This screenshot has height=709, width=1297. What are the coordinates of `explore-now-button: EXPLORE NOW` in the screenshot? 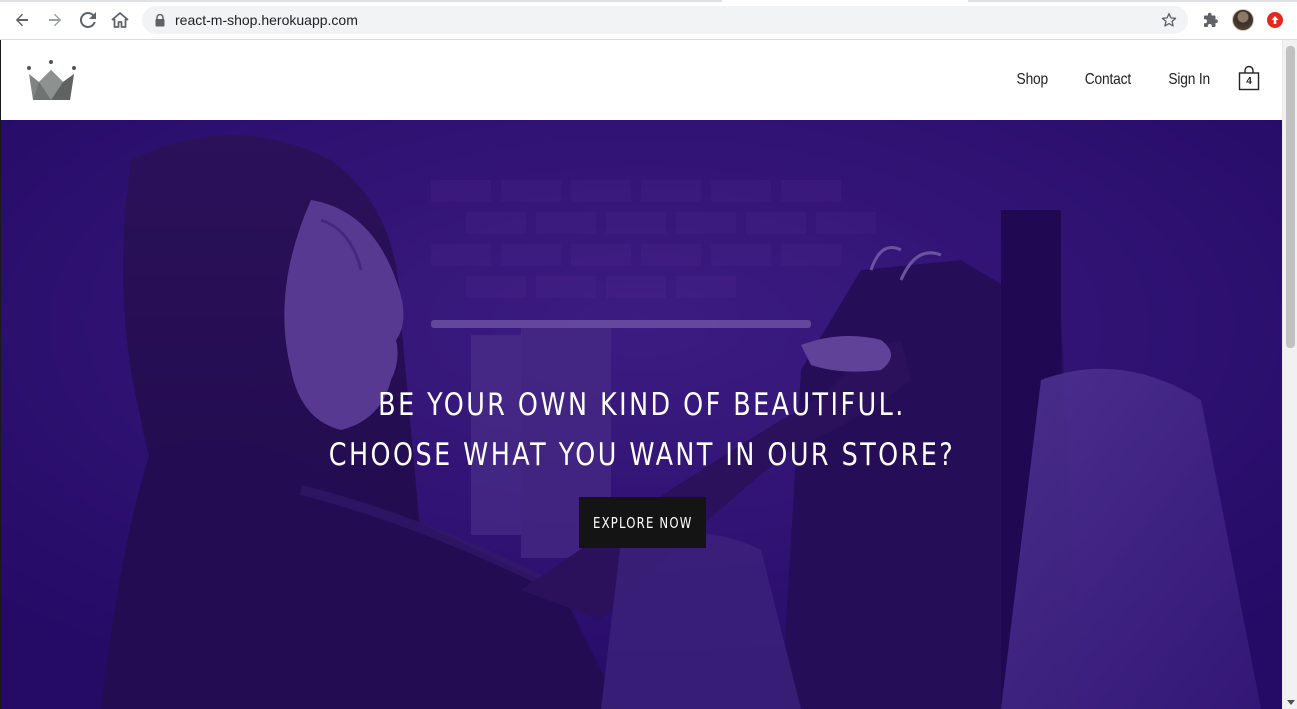 It's located at (642, 522).